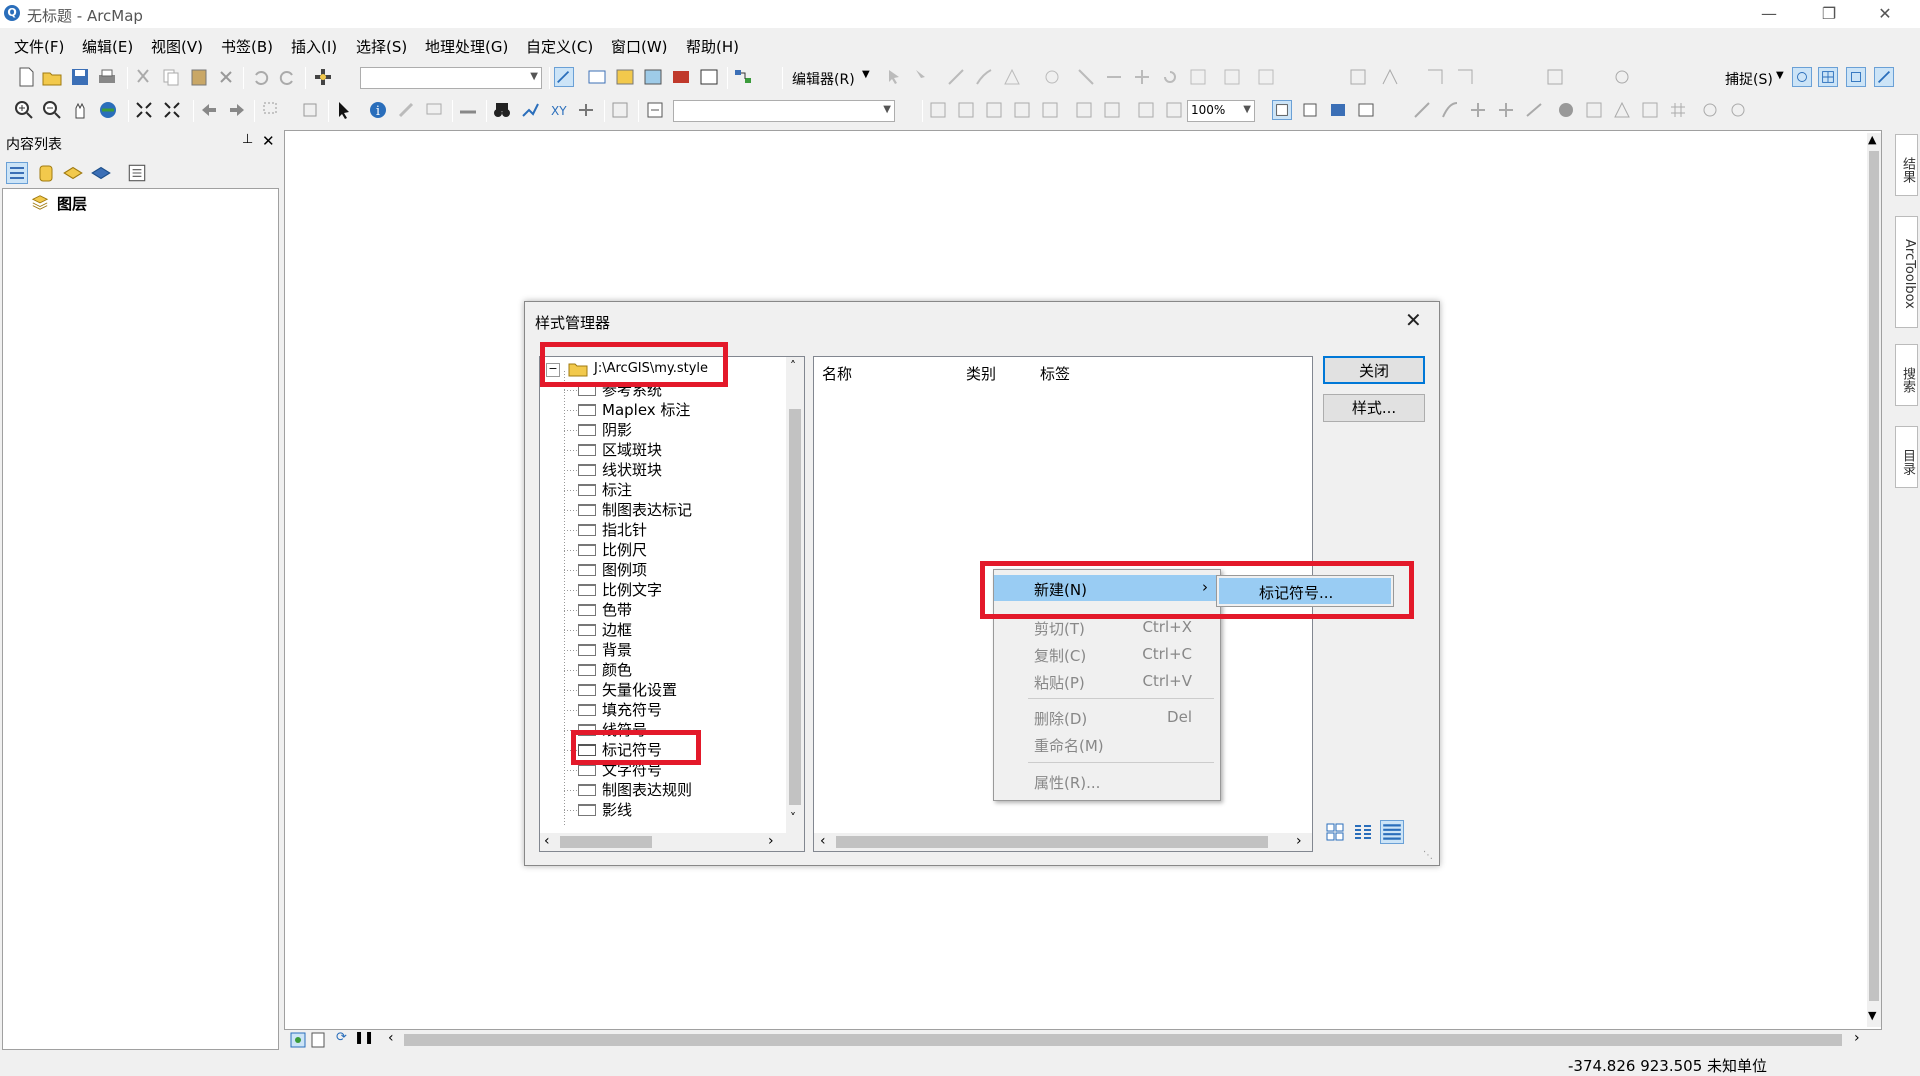 This screenshot has width=1920, height=1076. Describe the element at coordinates (137, 173) in the screenshot. I see `toc-options-icon` at that location.